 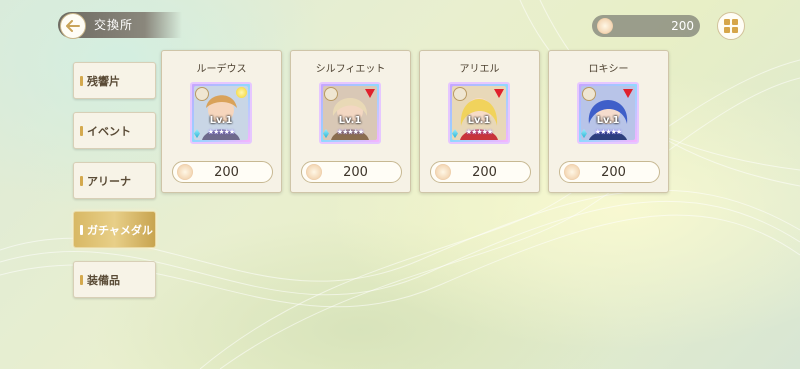 I want to click on menu-button, so click(x=731, y=26).